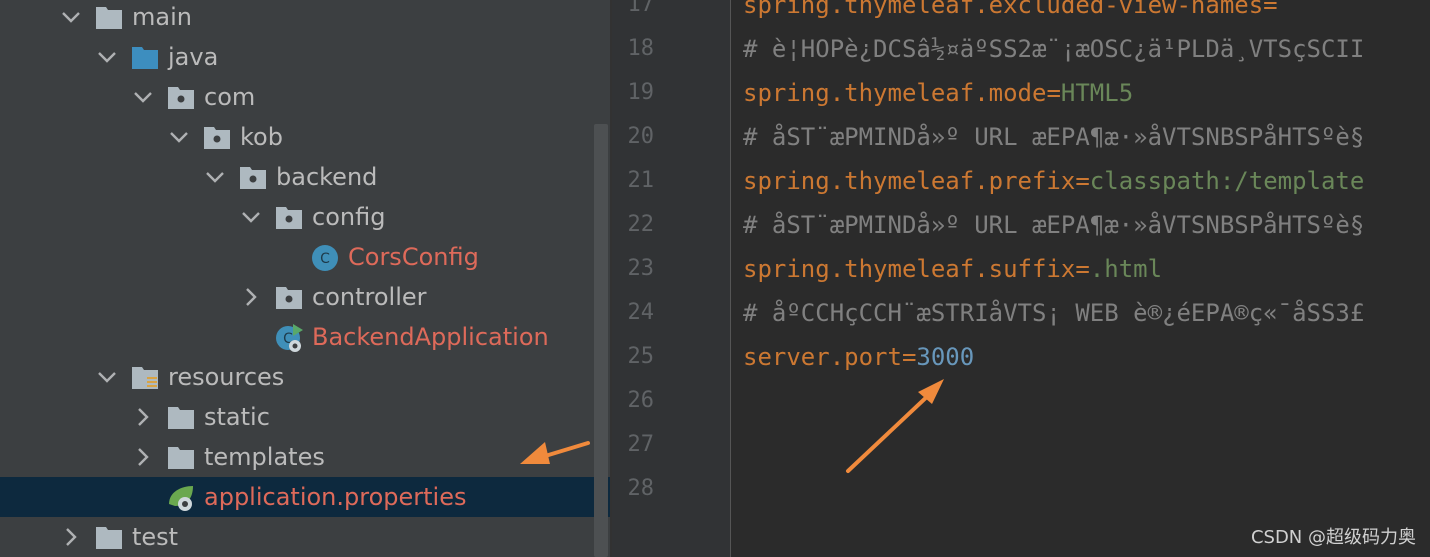  I want to click on spring-properties-icon, so click(181, 497).